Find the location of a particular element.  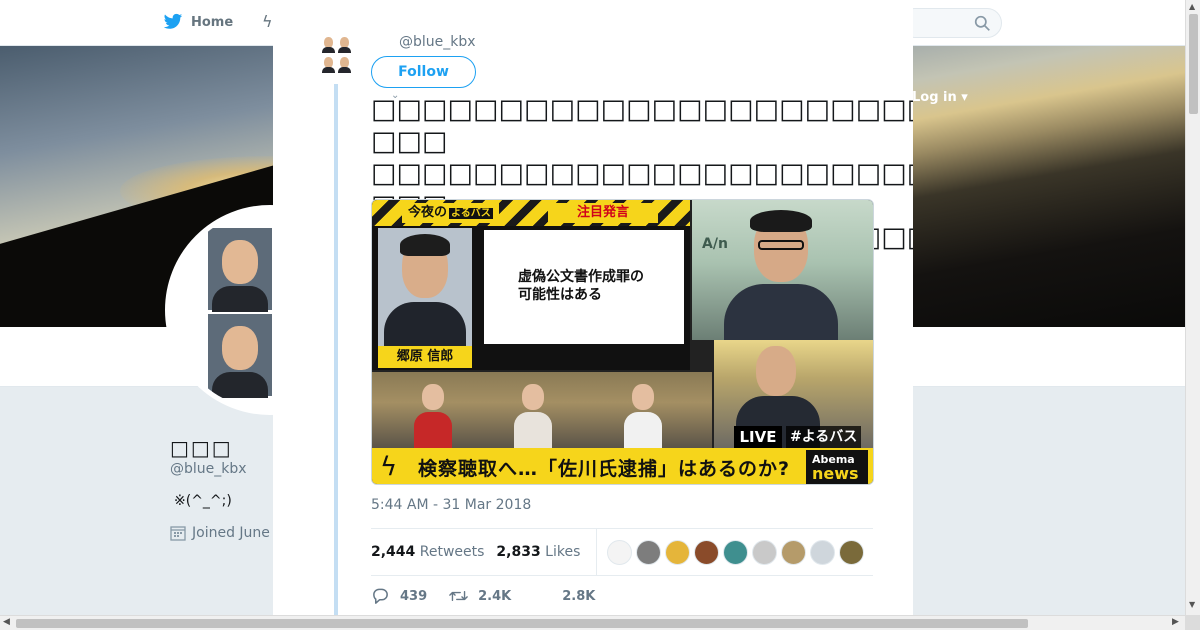

retweet-icon is located at coordinates (458, 596).